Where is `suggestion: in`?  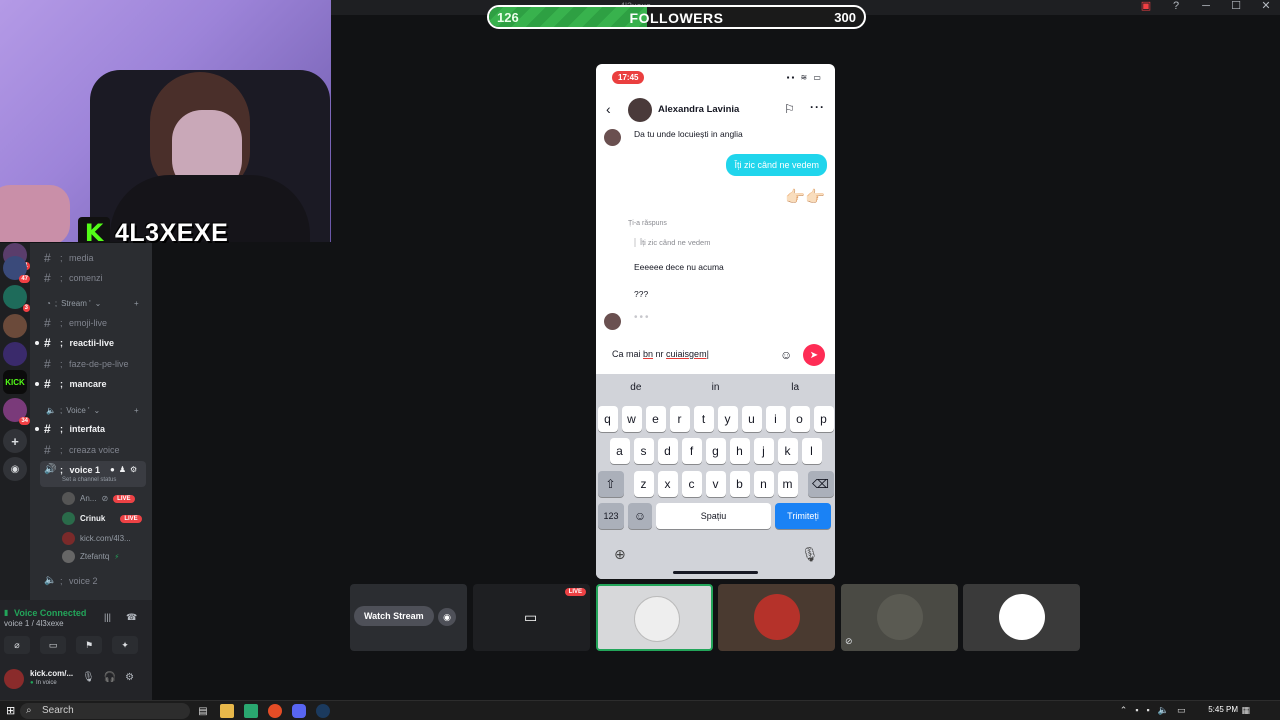
suggestion: in is located at coordinates (716, 388).